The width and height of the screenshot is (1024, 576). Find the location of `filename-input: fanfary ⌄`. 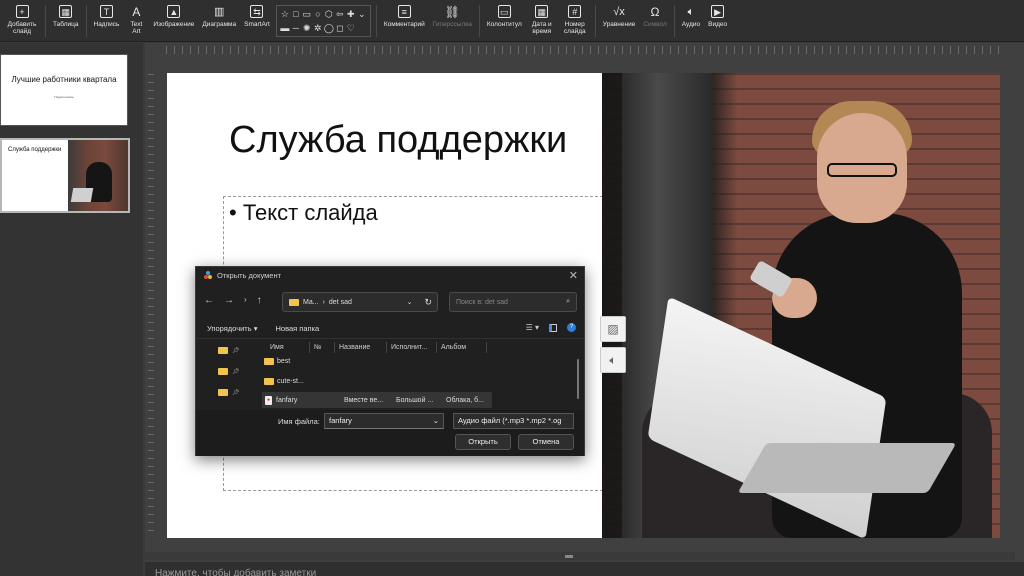

filename-input: fanfary ⌄ is located at coordinates (384, 421).